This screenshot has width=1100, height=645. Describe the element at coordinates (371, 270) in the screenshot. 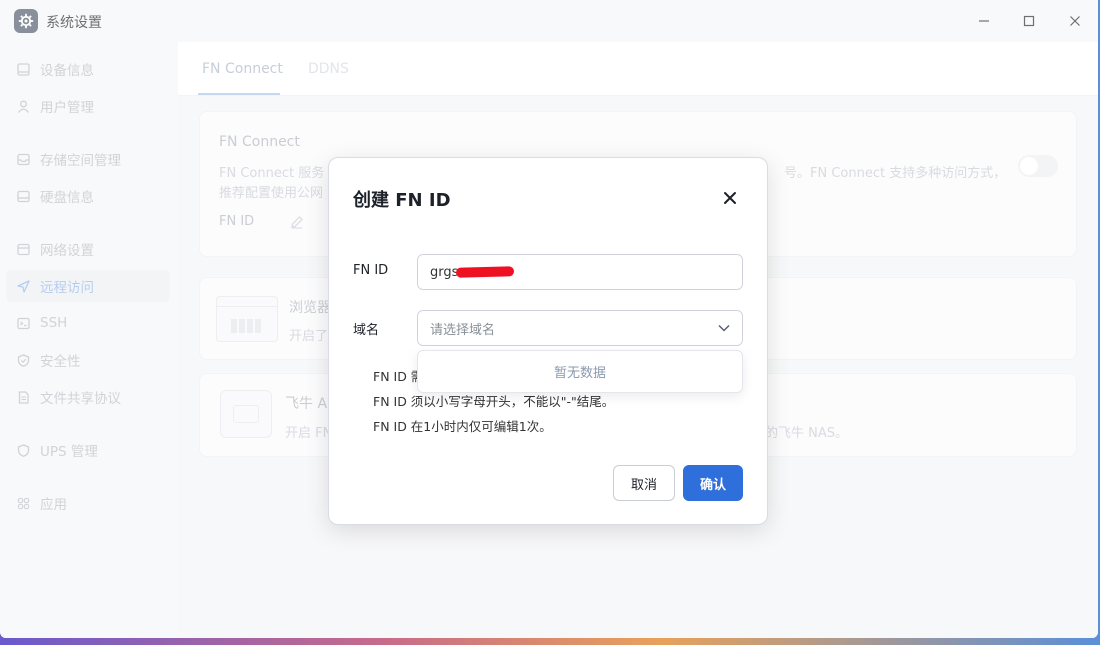

I see `fn-id-field-label: FN ID` at that location.